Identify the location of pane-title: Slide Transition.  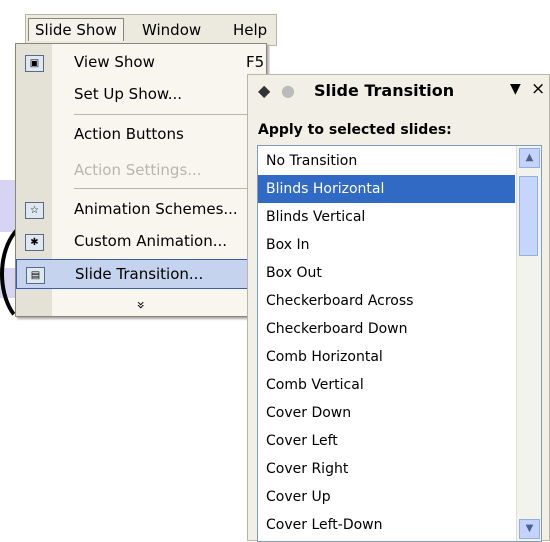
(384, 90).